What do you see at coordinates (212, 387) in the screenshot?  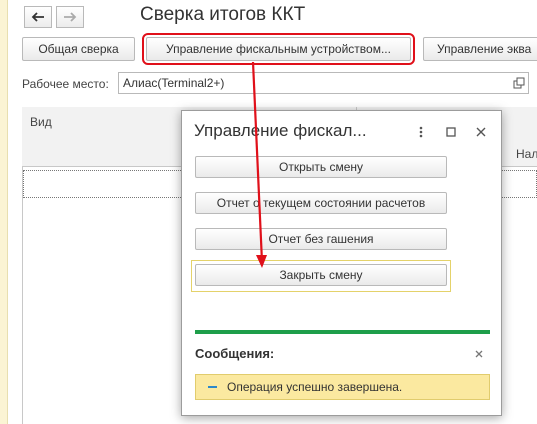 I see `dash-icon` at bounding box center [212, 387].